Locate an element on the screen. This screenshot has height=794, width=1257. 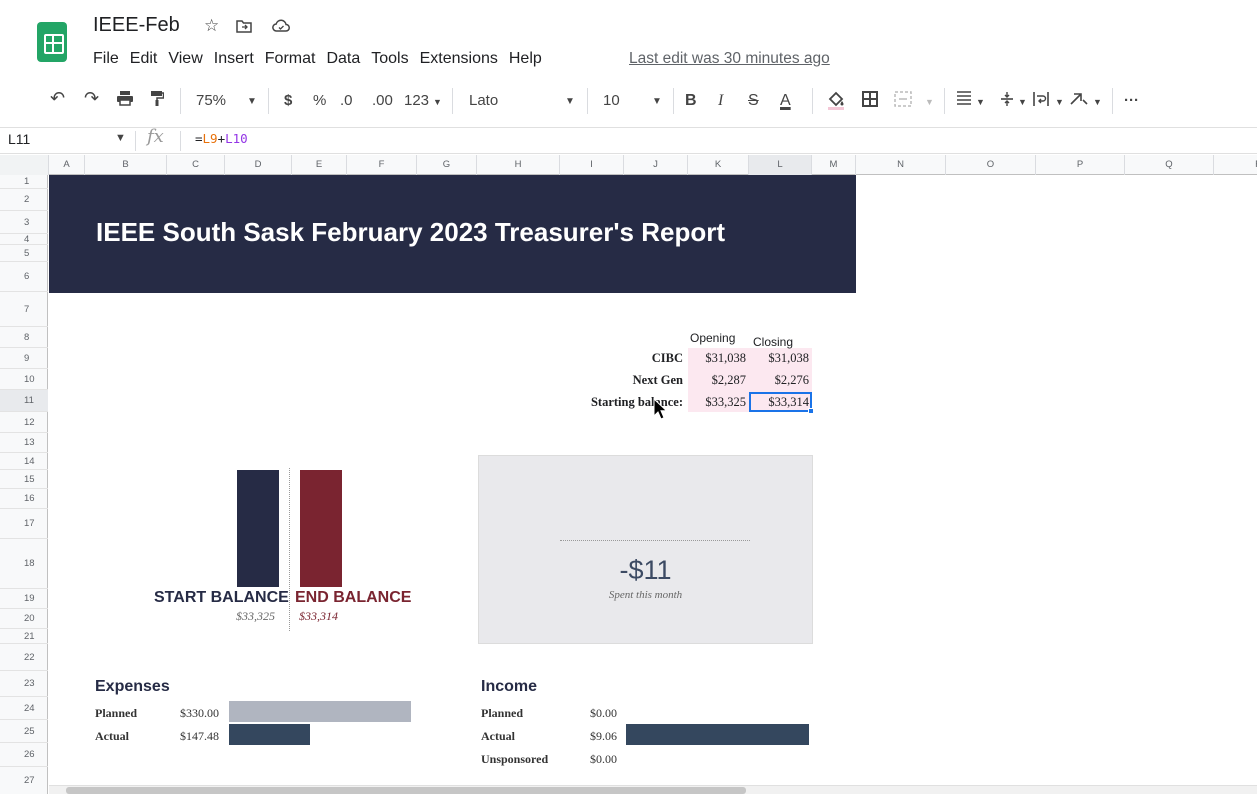
strikethrough-button: S is located at coordinates (753, 101).